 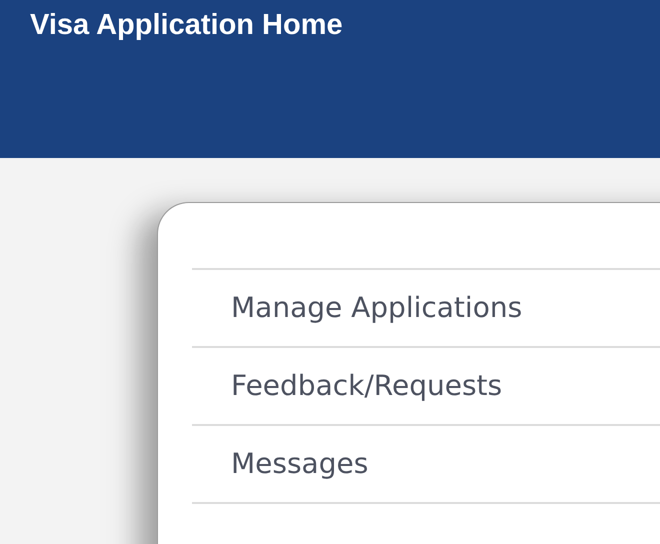 I want to click on page-title: Visa Application Home, so click(x=187, y=25).